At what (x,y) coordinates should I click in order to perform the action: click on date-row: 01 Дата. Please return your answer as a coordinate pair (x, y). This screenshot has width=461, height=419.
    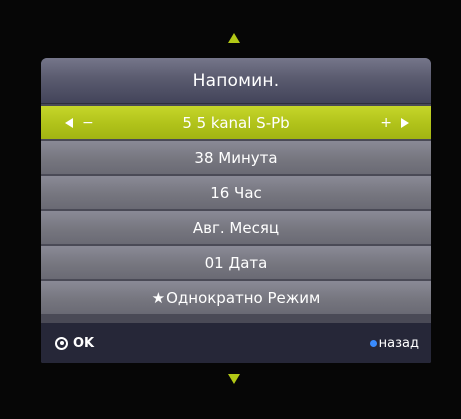
    Looking at the image, I should click on (236, 262).